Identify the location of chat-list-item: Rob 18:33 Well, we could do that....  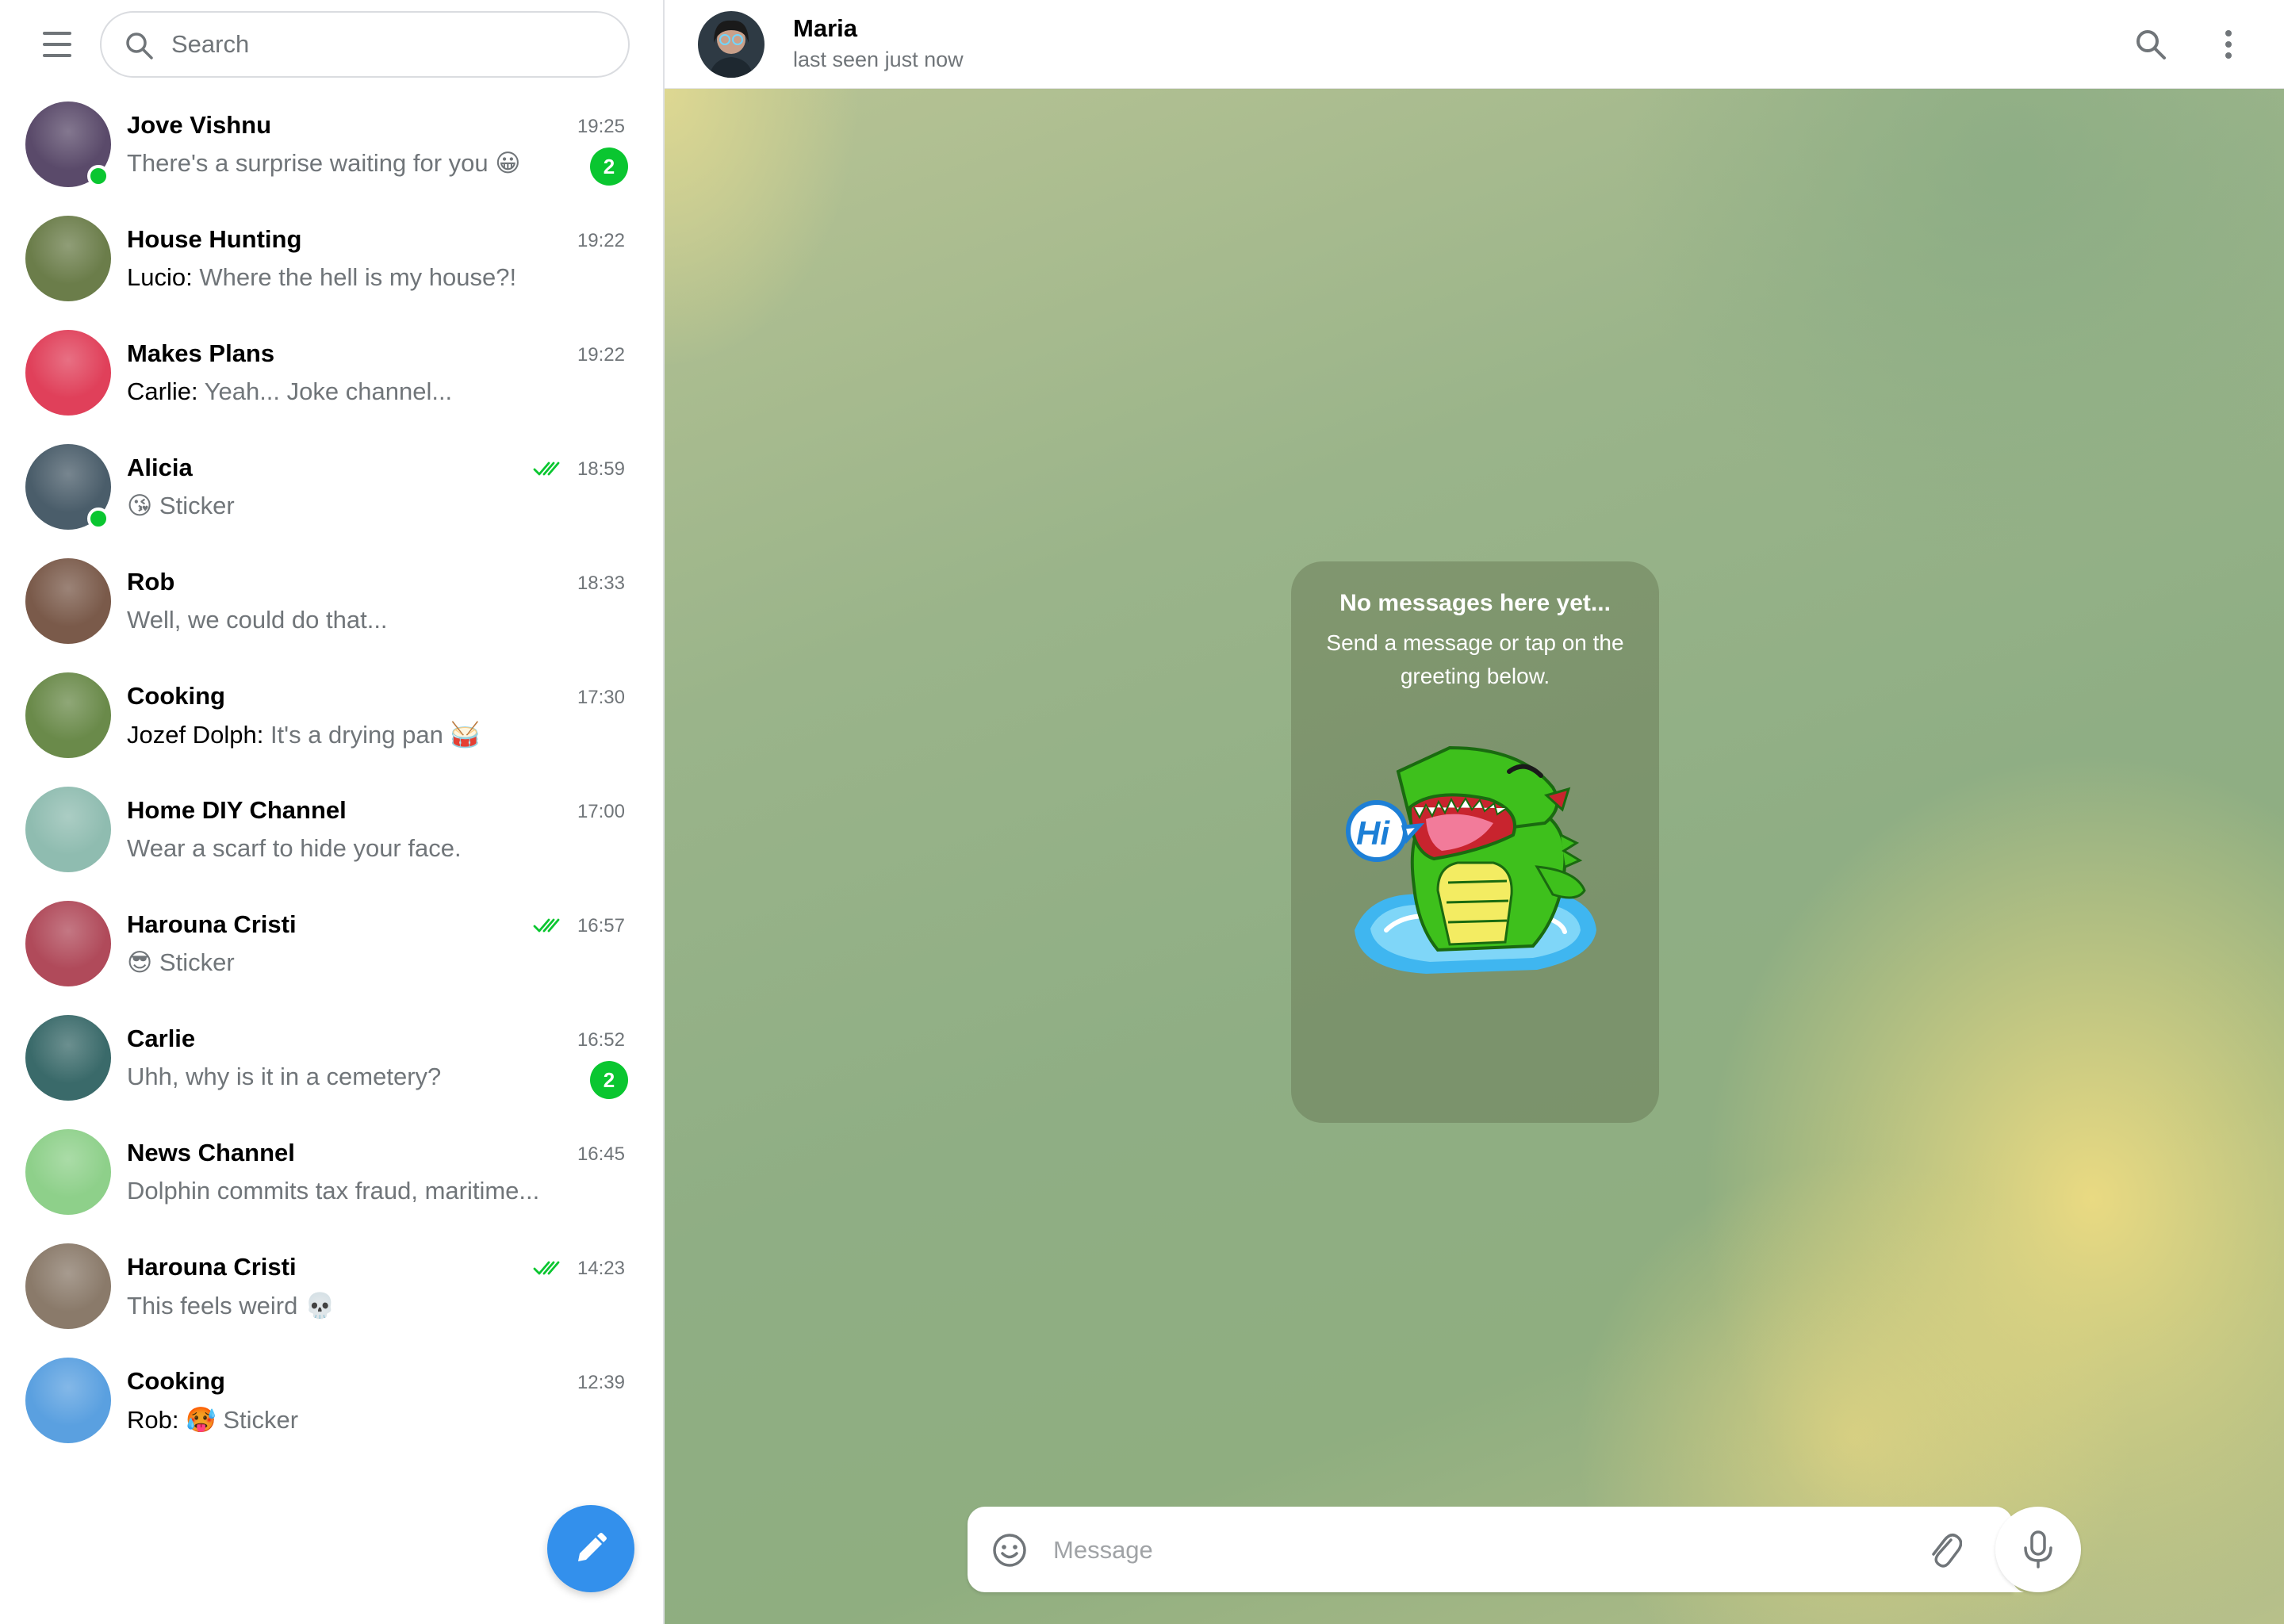
(331, 603).